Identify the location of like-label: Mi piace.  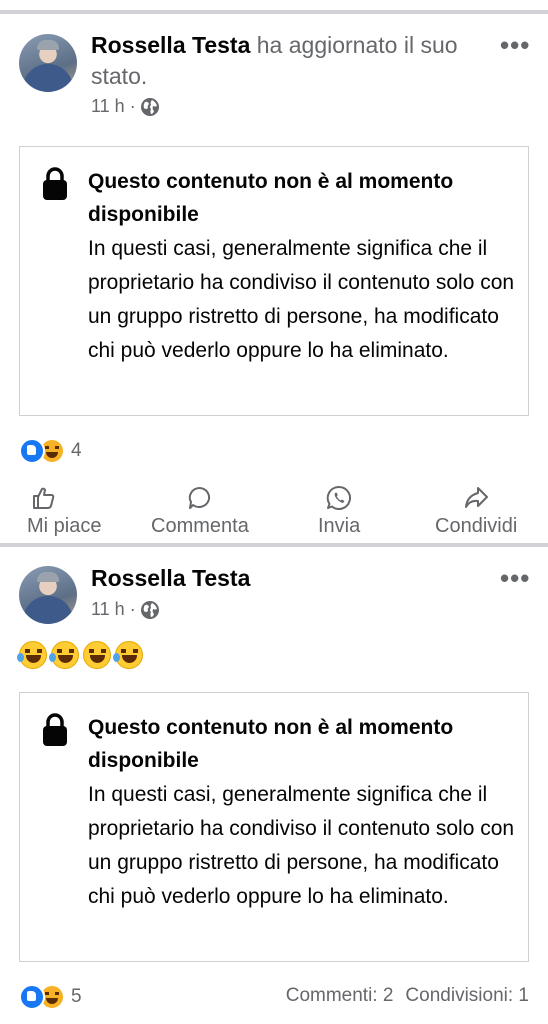
(64, 526).